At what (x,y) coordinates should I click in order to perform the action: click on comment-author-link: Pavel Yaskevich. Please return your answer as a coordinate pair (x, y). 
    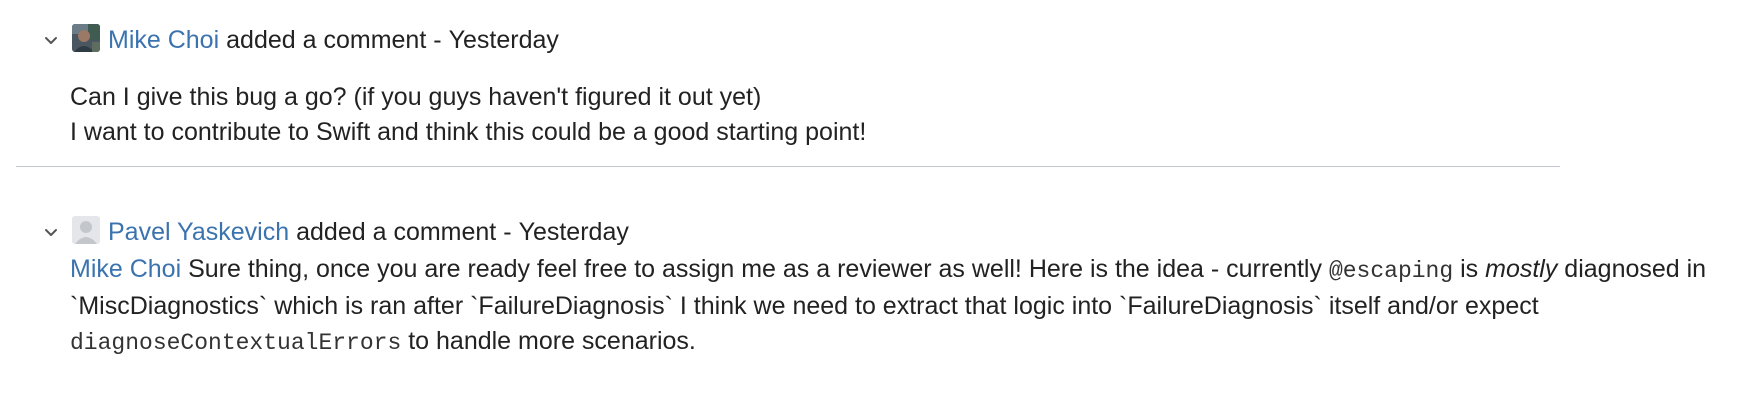
    Looking at the image, I should click on (198, 232).